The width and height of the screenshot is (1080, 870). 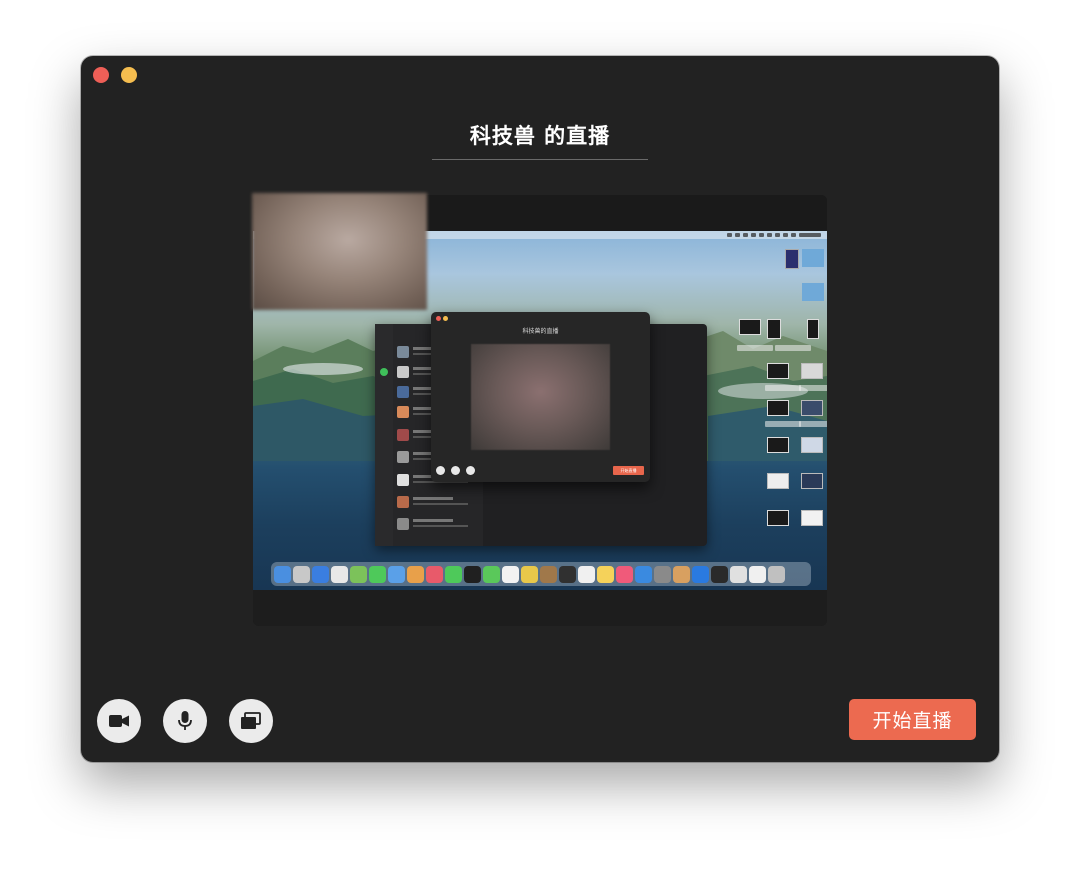 I want to click on microphone-toggle-button, so click(x=185, y=721).